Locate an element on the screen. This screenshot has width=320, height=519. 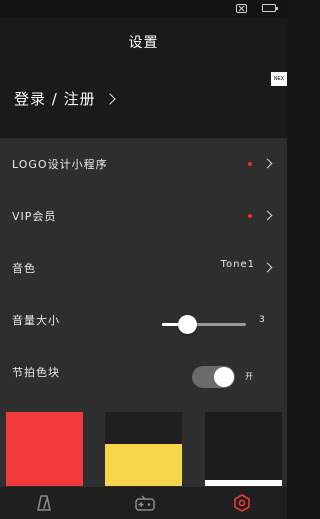
row-label: LOGO设计小程序 is located at coordinates (60, 164).